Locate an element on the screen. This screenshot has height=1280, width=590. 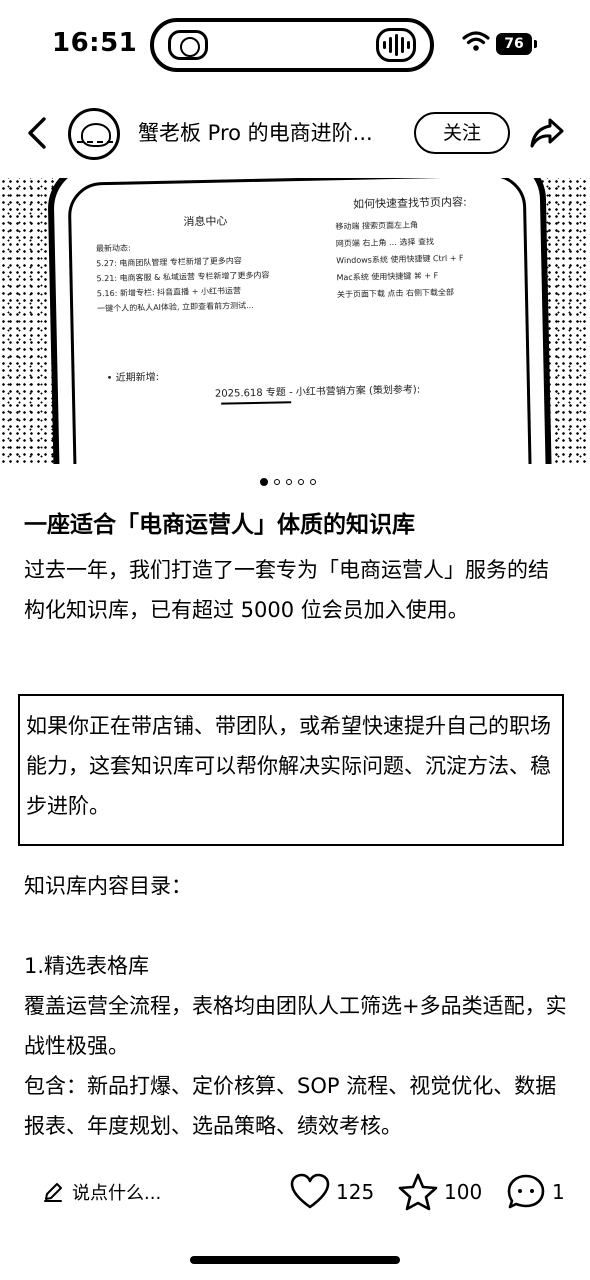
star-icon is located at coordinates (418, 1192).